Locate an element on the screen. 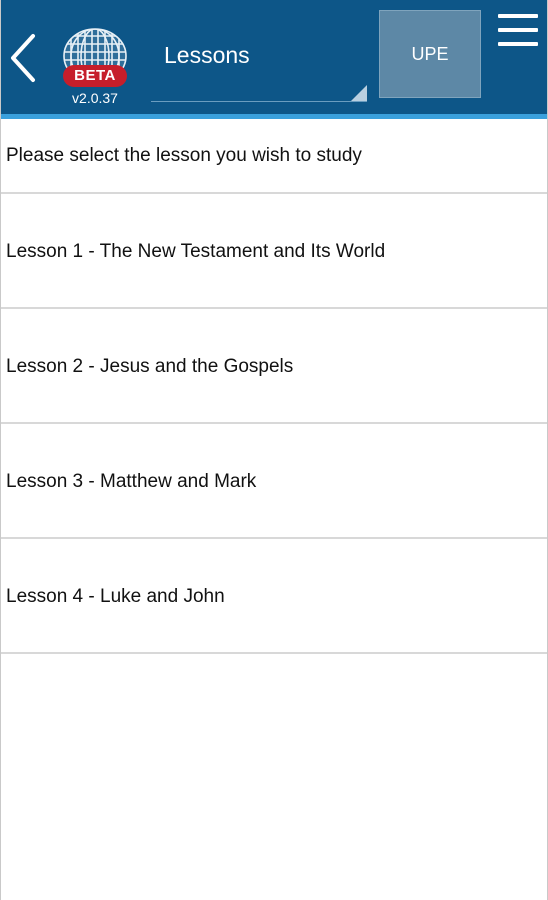 The image size is (548, 900). lesson-item-2: Lesson 2 - Jesus and the Gospels is located at coordinates (274, 366).